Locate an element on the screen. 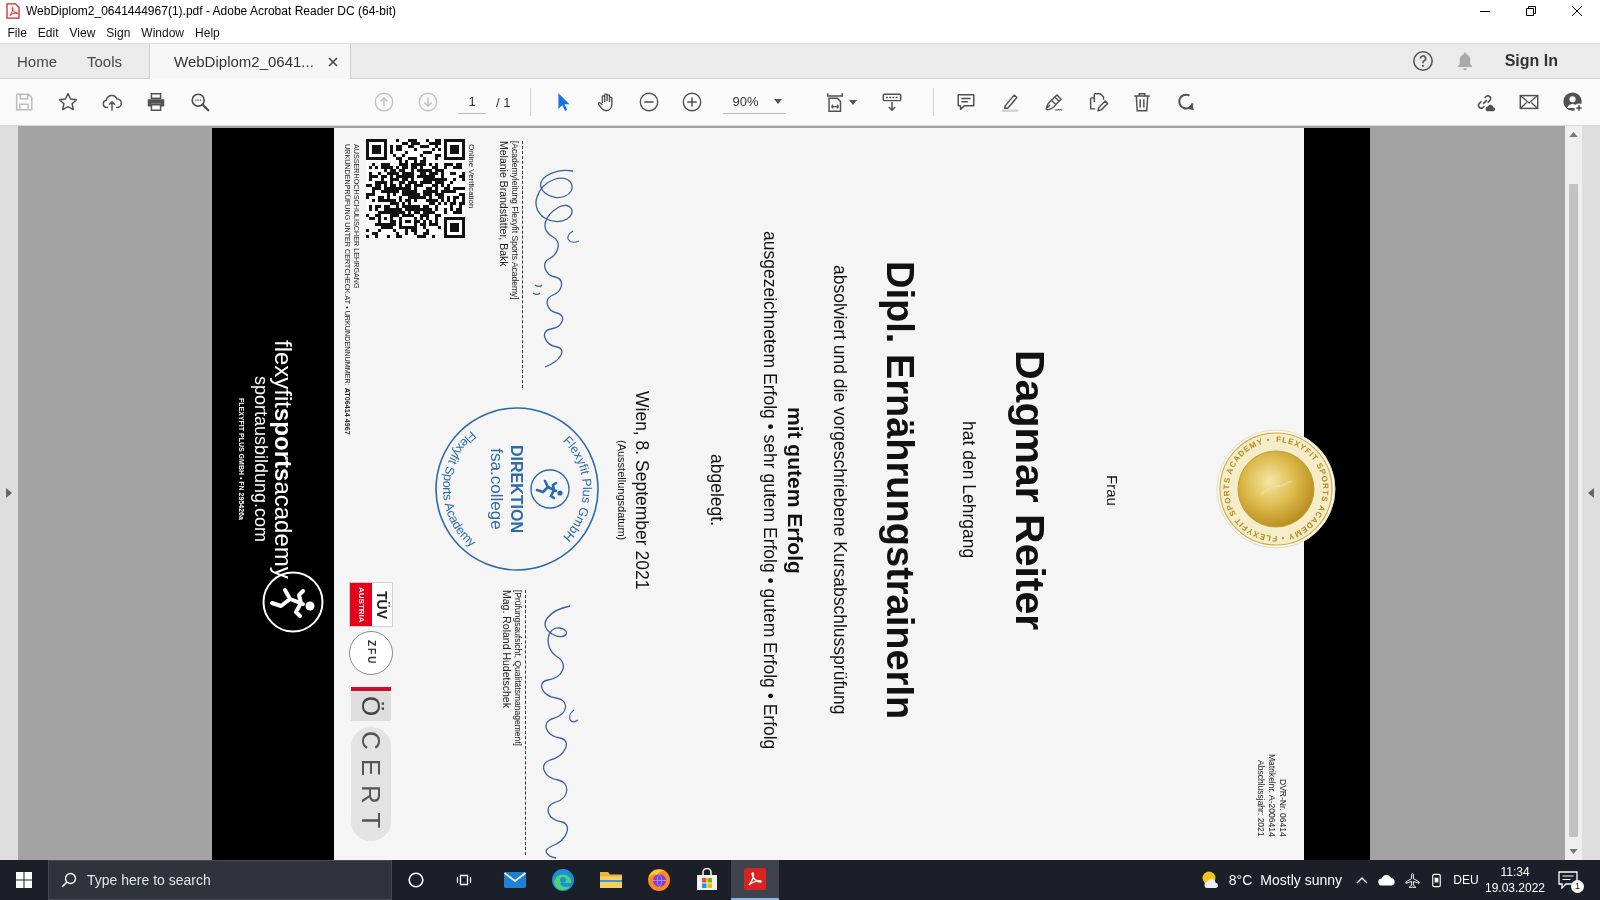 The height and width of the screenshot is (900, 1600). stamp-title: DIREKTION is located at coordinates (516, 489).